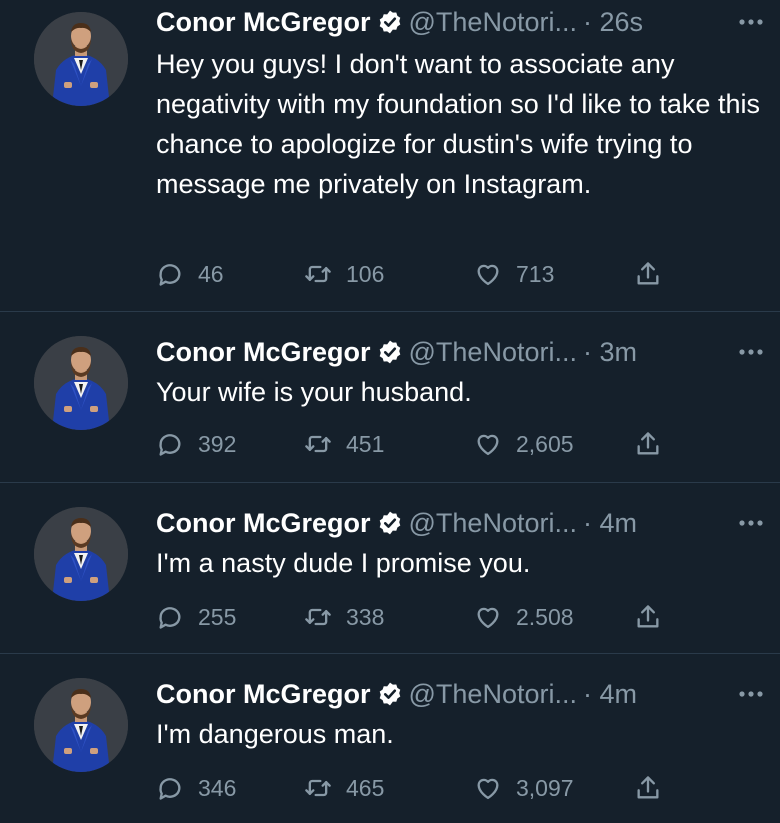  What do you see at coordinates (365, 616) in the screenshot?
I see `retweet-count: 338` at bounding box center [365, 616].